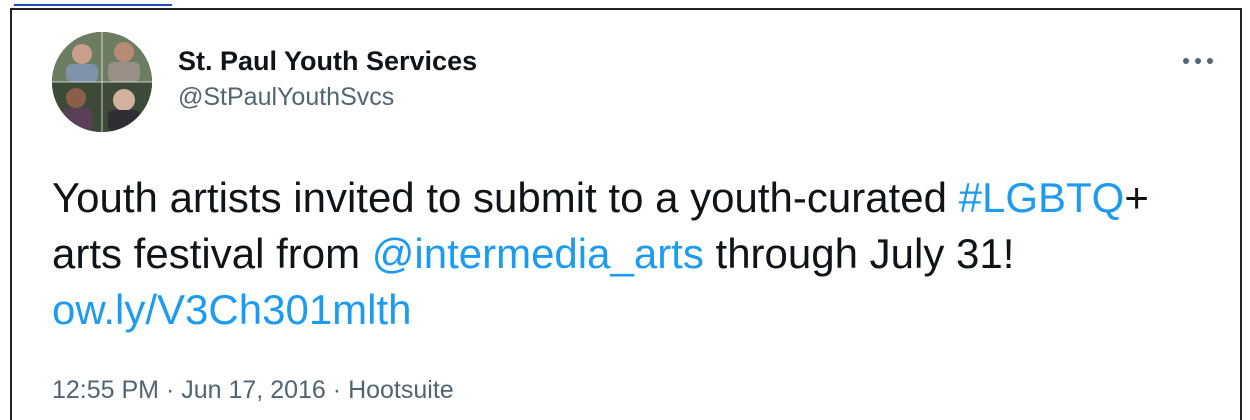 The image size is (1250, 420). Describe the element at coordinates (327, 97) in the screenshot. I see `user-handle: @StPaulYouthSvcs` at that location.